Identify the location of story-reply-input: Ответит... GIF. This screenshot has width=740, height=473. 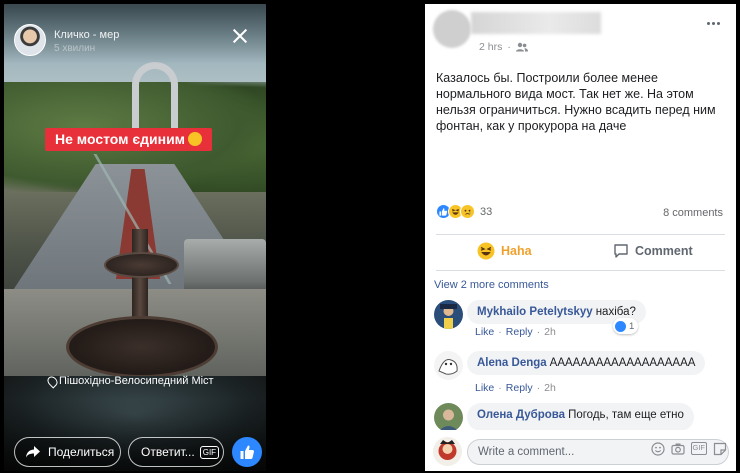
(176, 452).